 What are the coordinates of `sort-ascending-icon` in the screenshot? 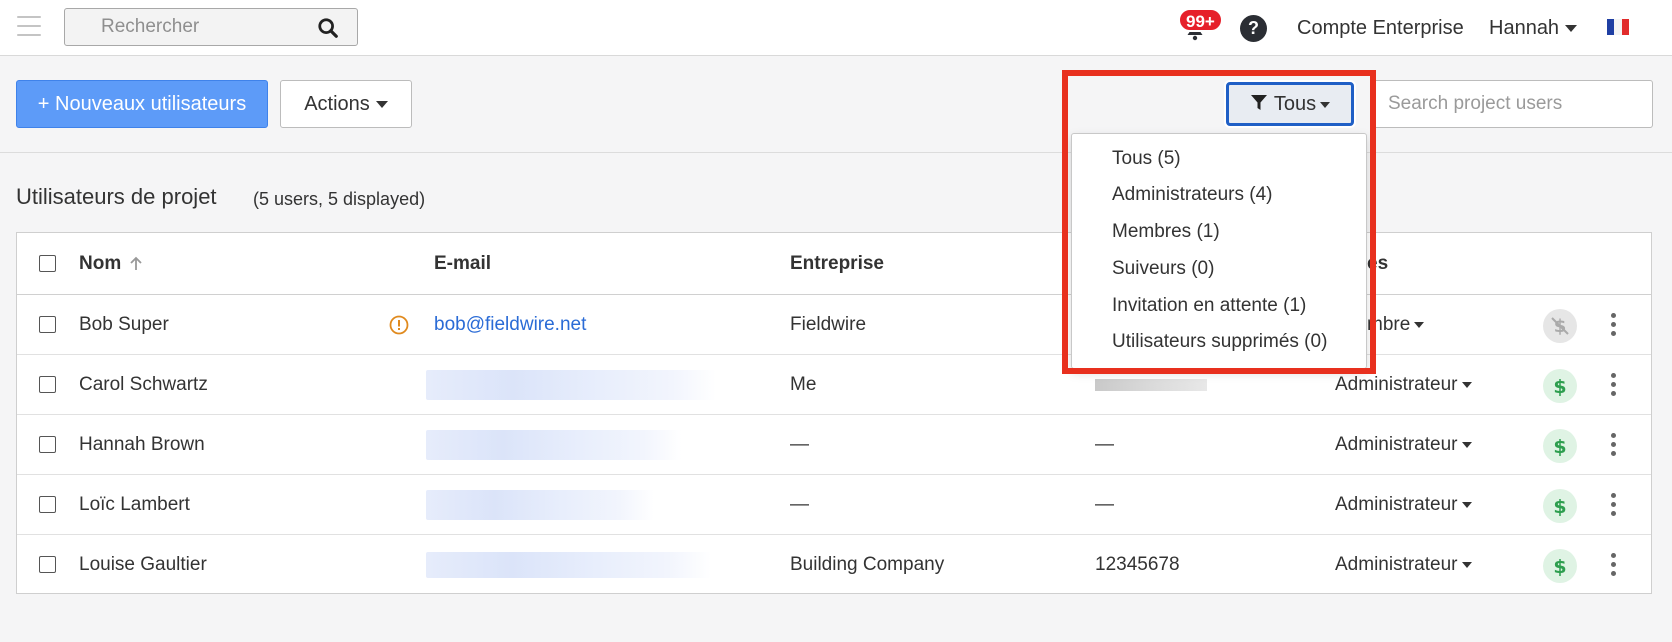 It's located at (136, 264).